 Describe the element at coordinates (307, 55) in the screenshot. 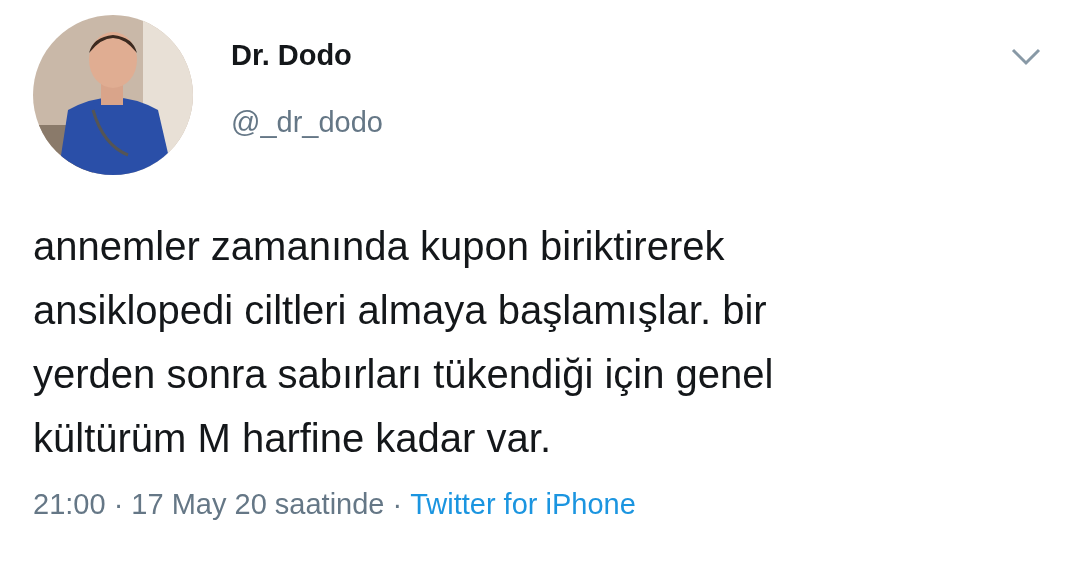

I see `author-name: Dr. Dodo` at that location.